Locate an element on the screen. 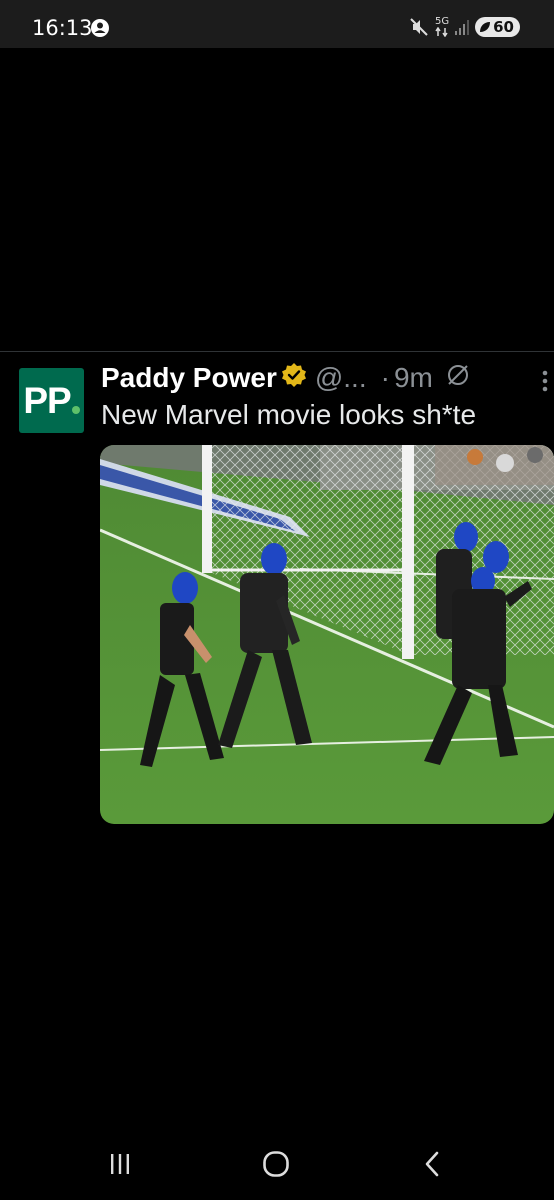 The image size is (554, 1200). recent-apps-icon is located at coordinates (120, 1164).